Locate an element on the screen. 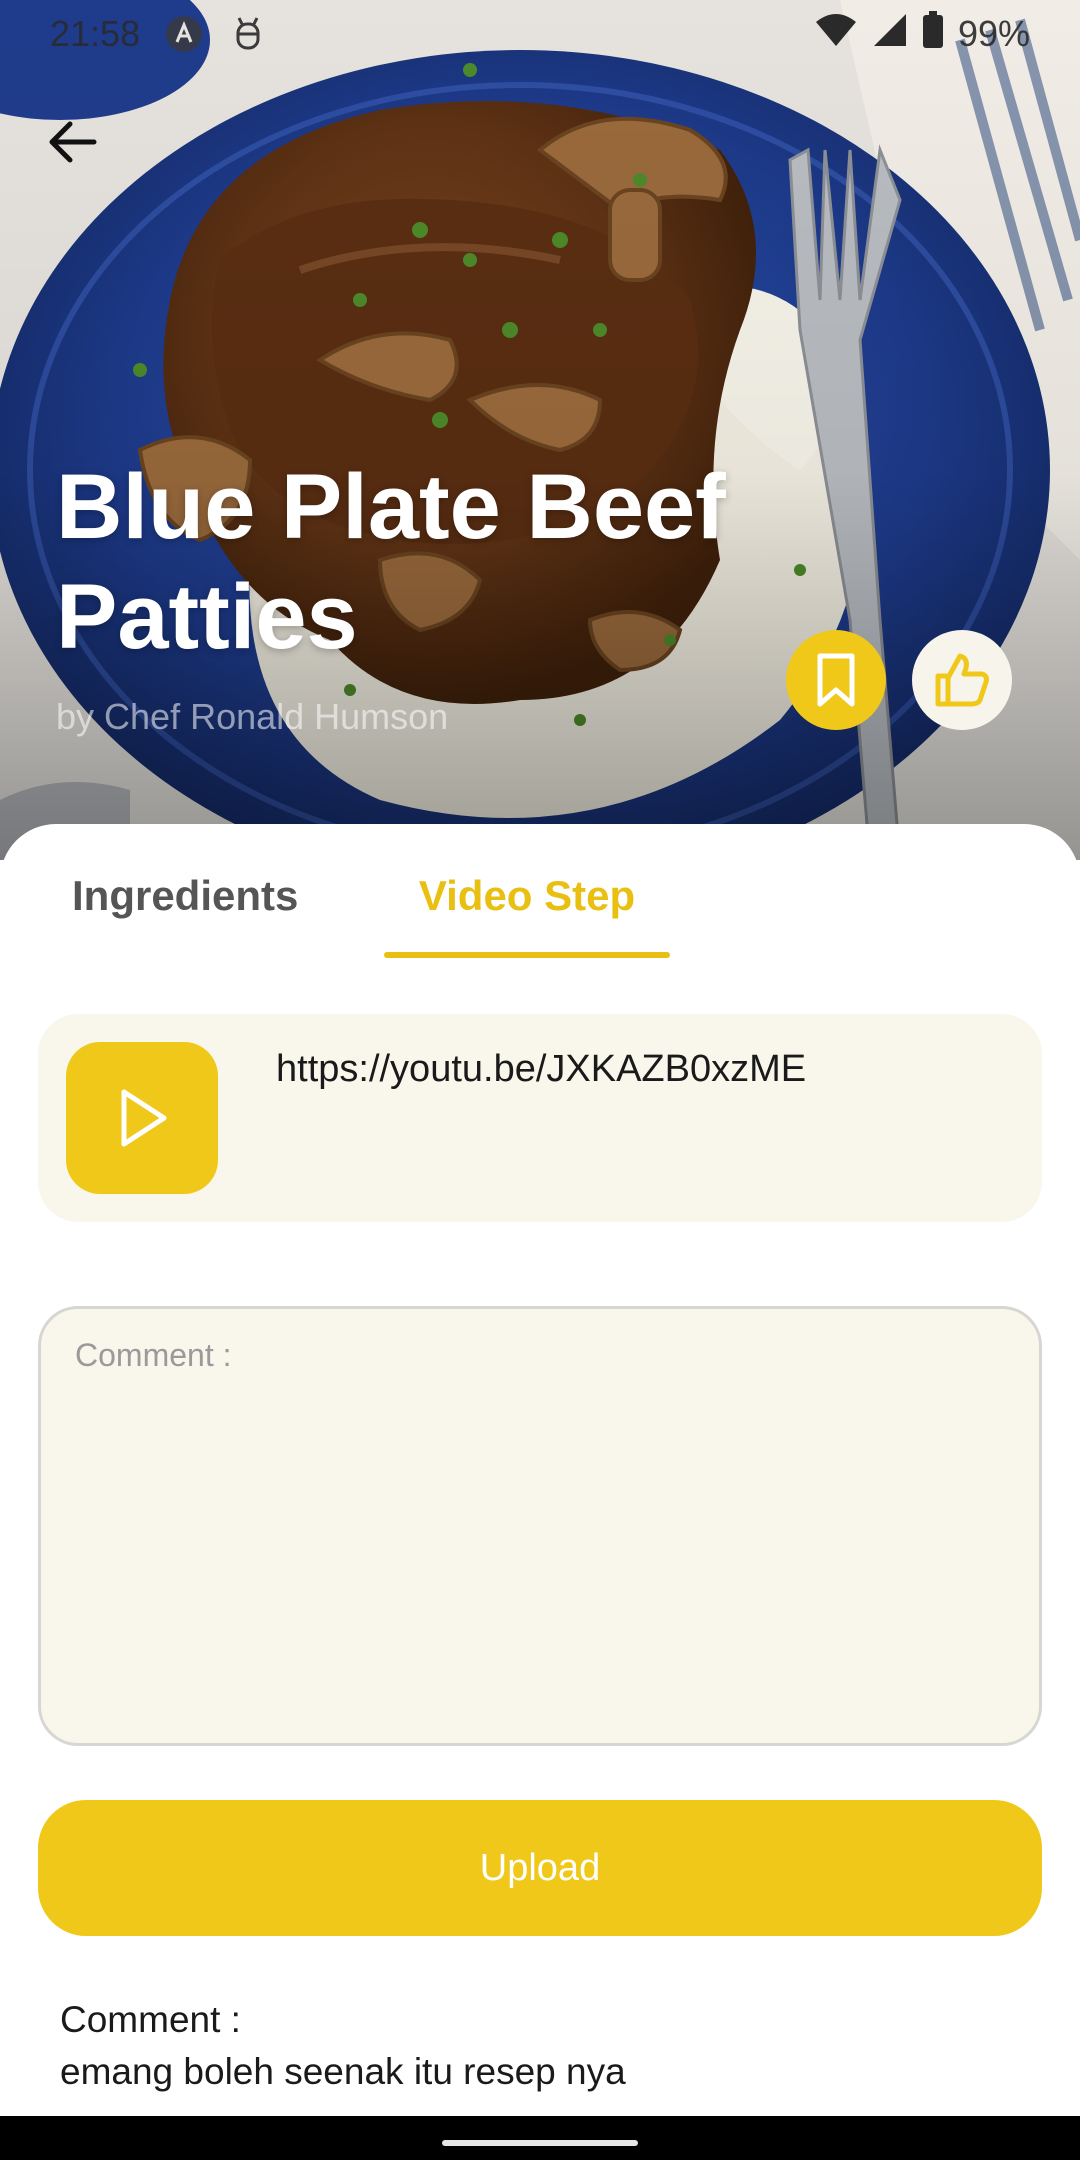 This screenshot has width=1080, height=2160. status-right-group: 99% is located at coordinates (922, 34).